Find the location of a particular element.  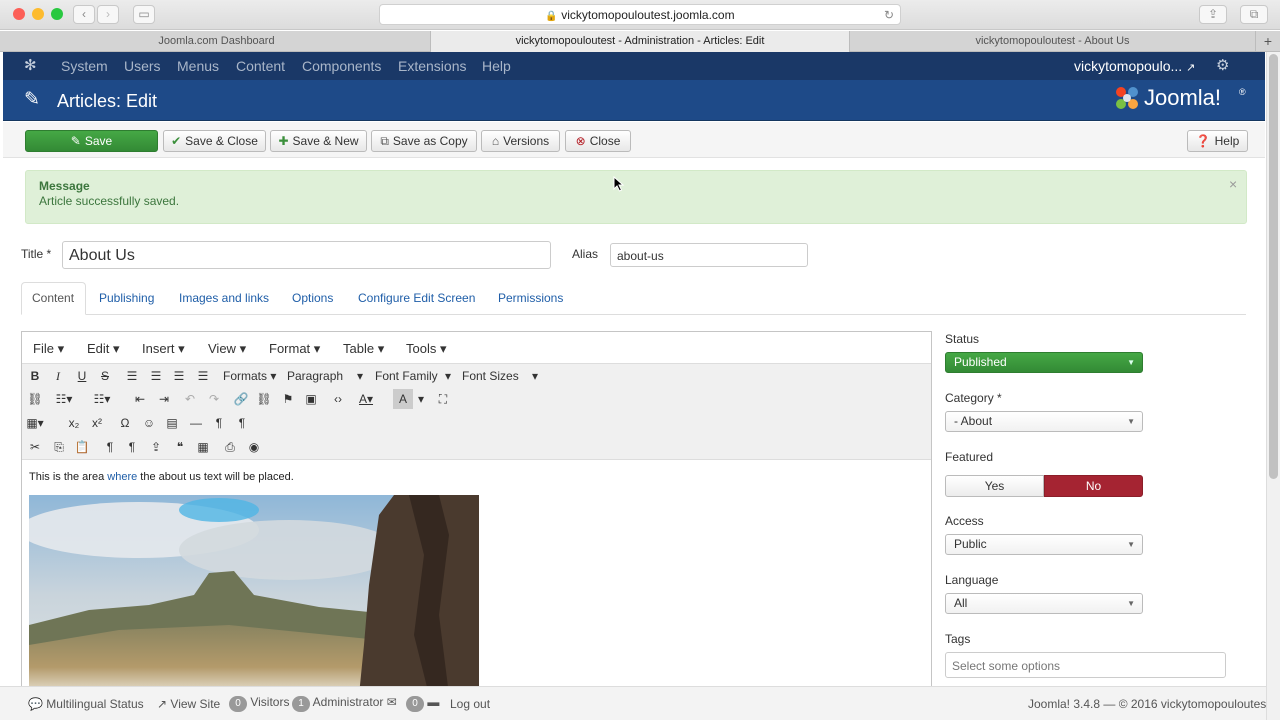

unlink-icon: ⛓ is located at coordinates (264, 399).